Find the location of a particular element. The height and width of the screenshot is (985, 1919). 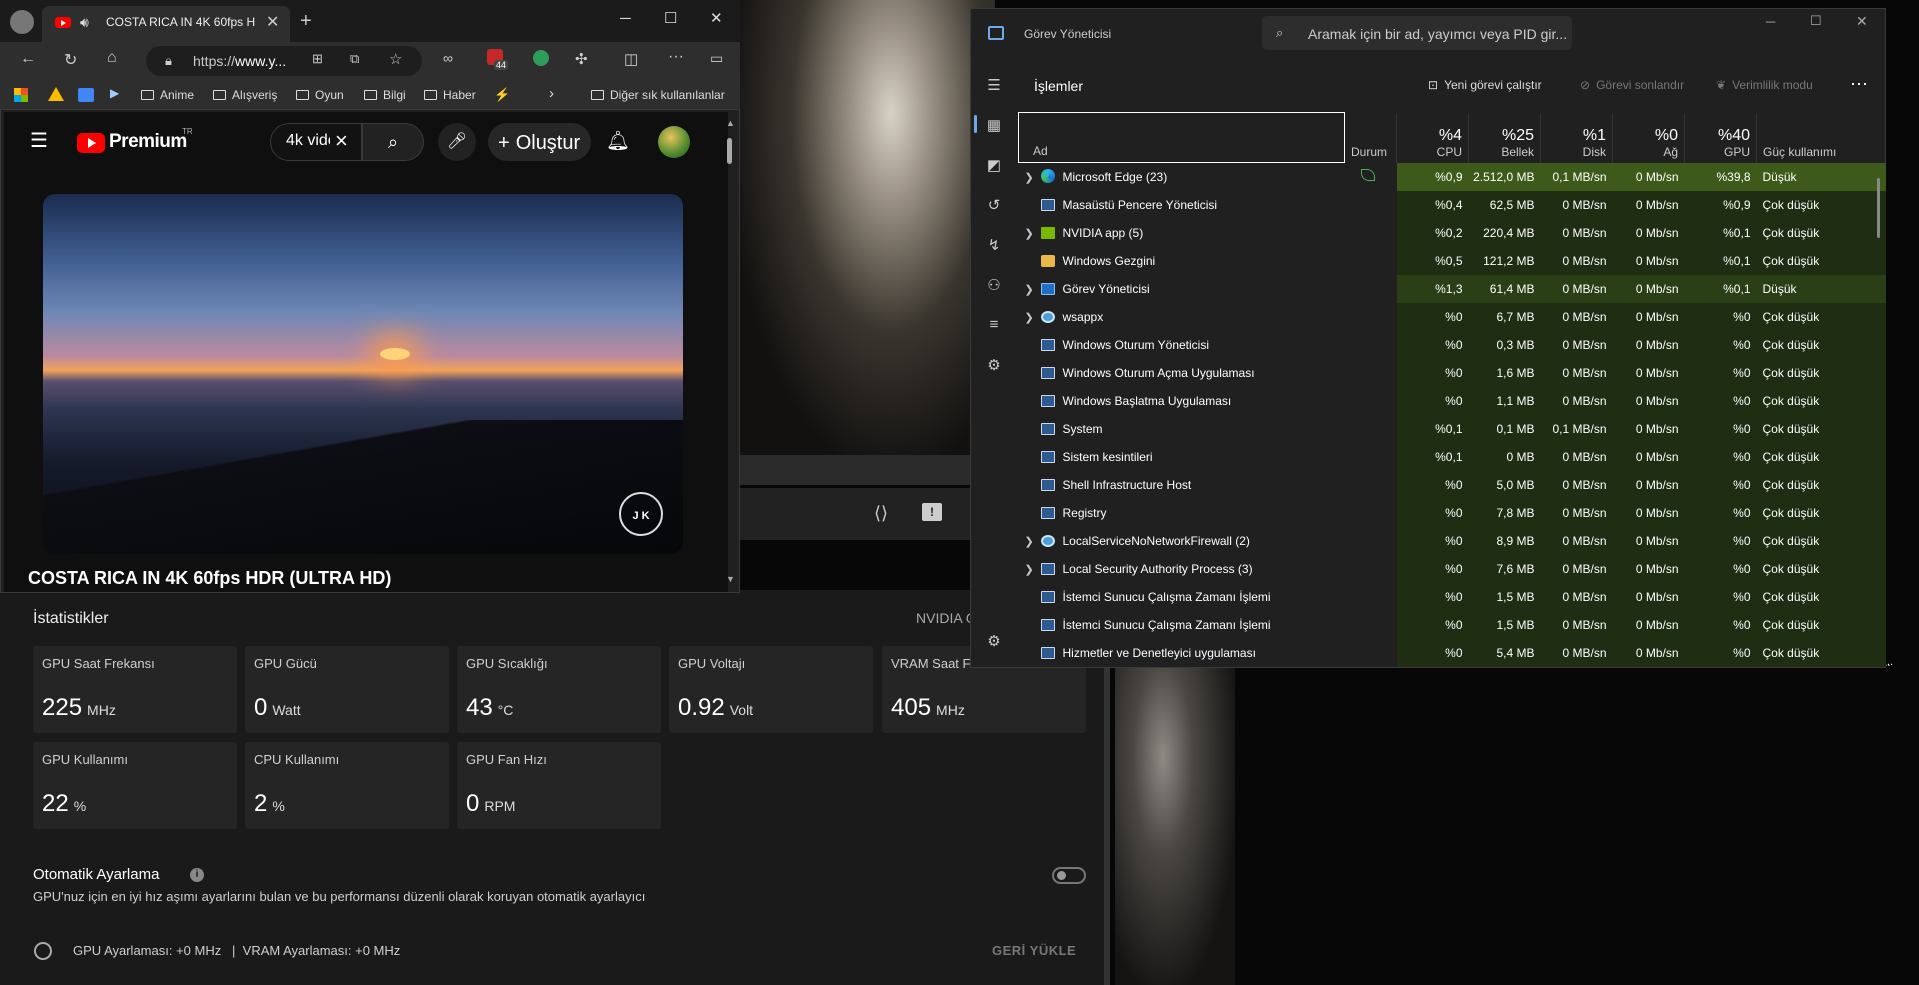

close-tab-icon: ✕ is located at coordinates (272, 22).